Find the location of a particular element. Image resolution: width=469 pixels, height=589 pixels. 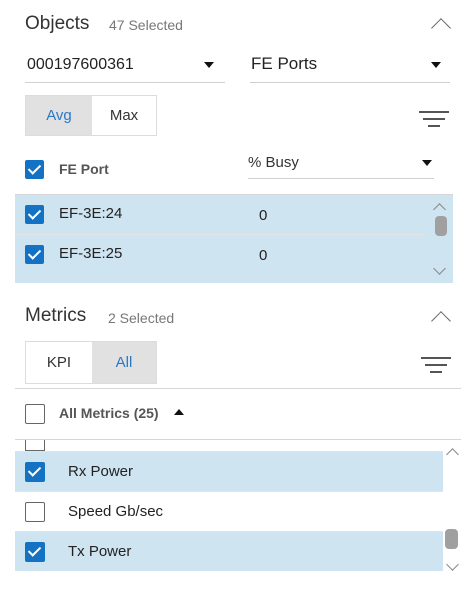

metric-column-dropdown: % Busy is located at coordinates (341, 164).